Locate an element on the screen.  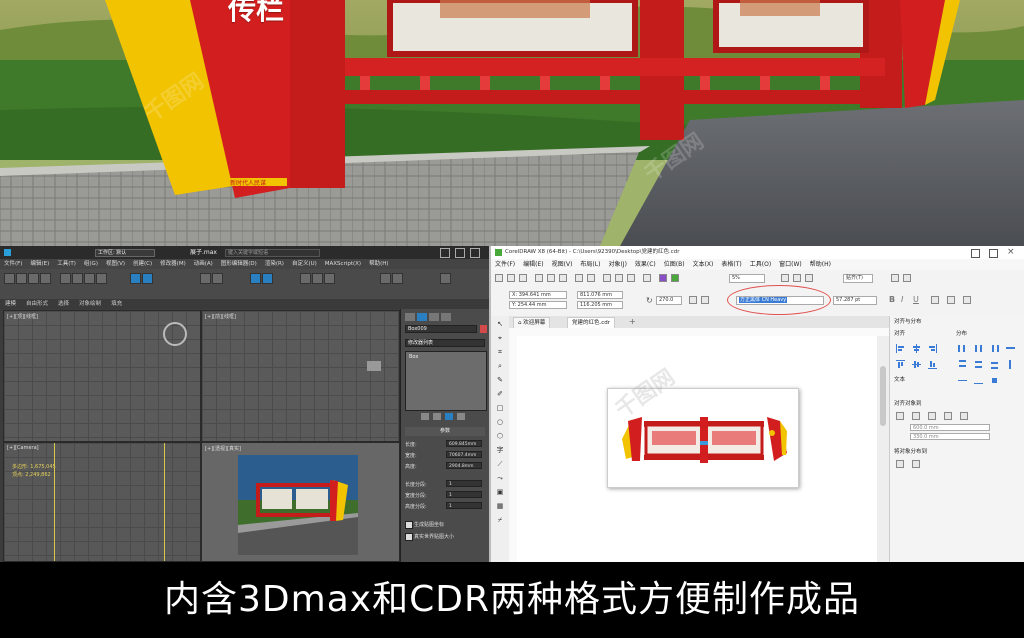
launch-icon is located at coordinates (907, 278).